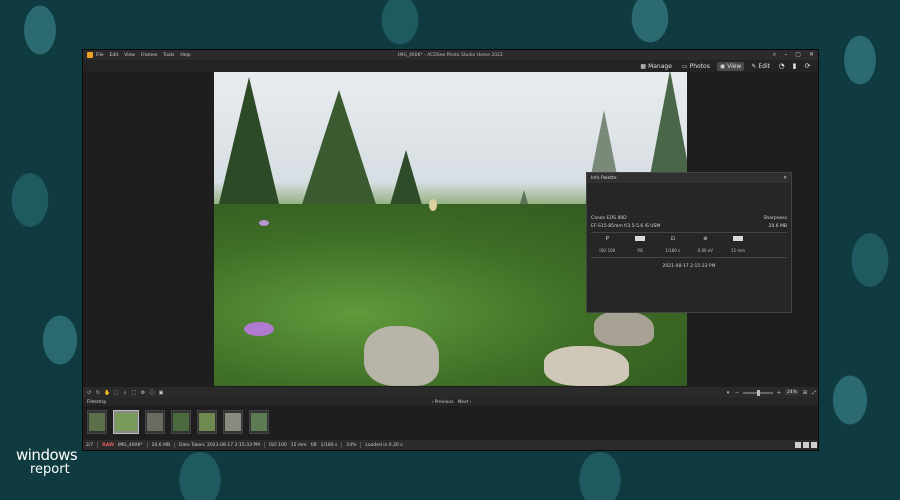 The width and height of the screenshot is (900, 500). Describe the element at coordinates (463, 402) in the screenshot. I see `next-button: Next` at that location.